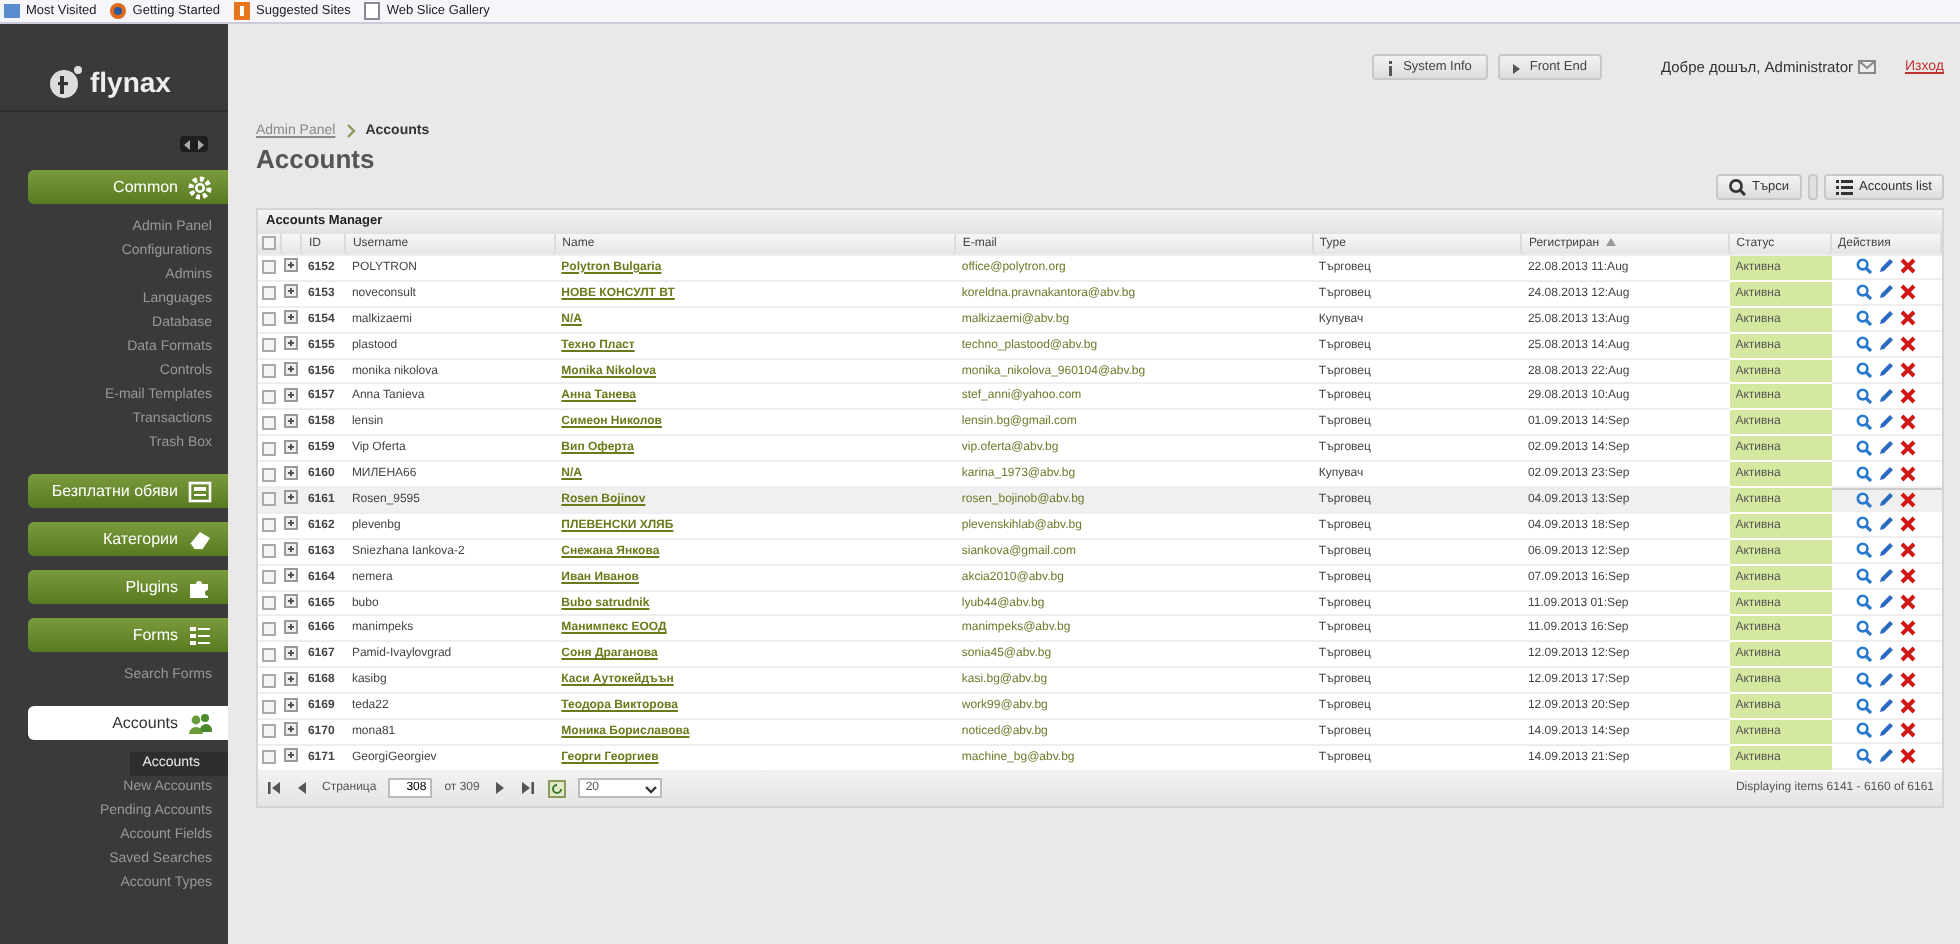 This screenshot has height=944, width=1960. I want to click on select-all-checkbox, so click(269, 243).